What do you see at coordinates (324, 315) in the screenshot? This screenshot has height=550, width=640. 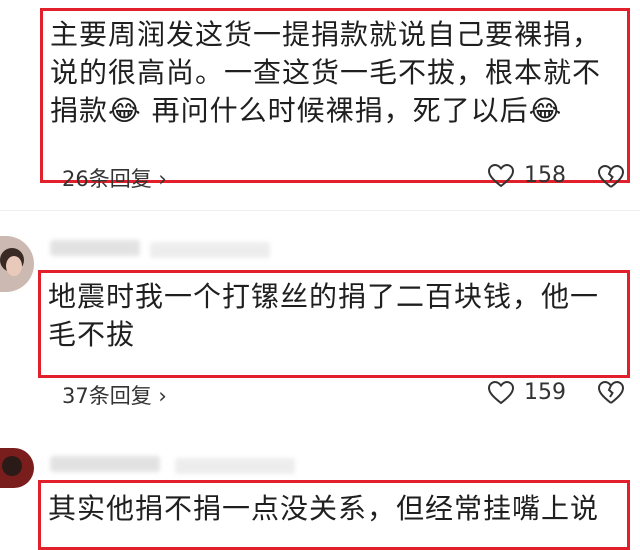 I see `comment-text-2: 地震时我一个打镙丝的捐了二百块钱，他一毛不拔` at bounding box center [324, 315].